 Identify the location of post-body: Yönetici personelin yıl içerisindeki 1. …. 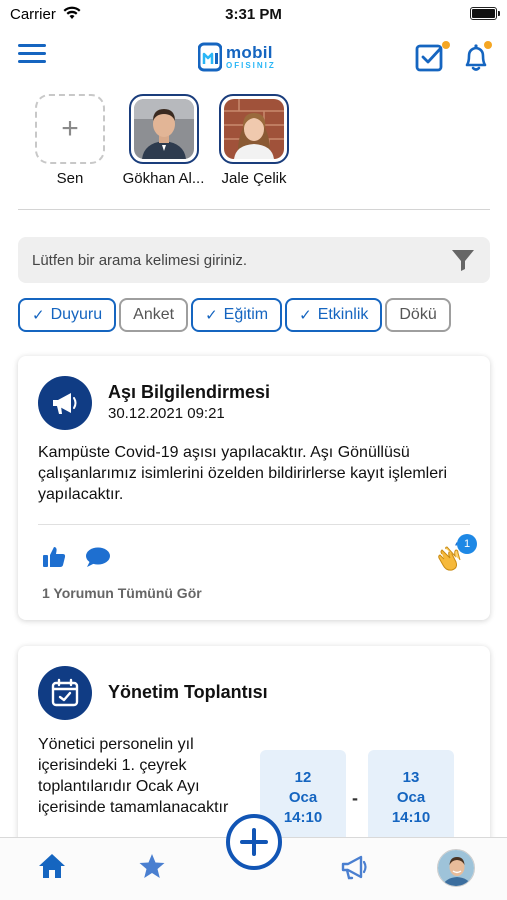
(133, 776).